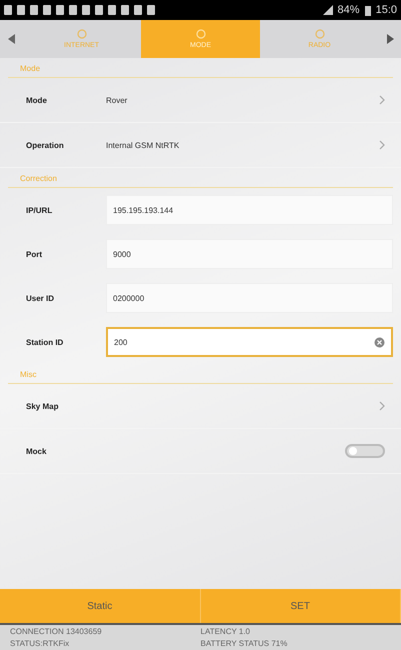 The height and width of the screenshot is (650, 401). What do you see at coordinates (40, 210) in the screenshot?
I see `field-label: IP/URL` at bounding box center [40, 210].